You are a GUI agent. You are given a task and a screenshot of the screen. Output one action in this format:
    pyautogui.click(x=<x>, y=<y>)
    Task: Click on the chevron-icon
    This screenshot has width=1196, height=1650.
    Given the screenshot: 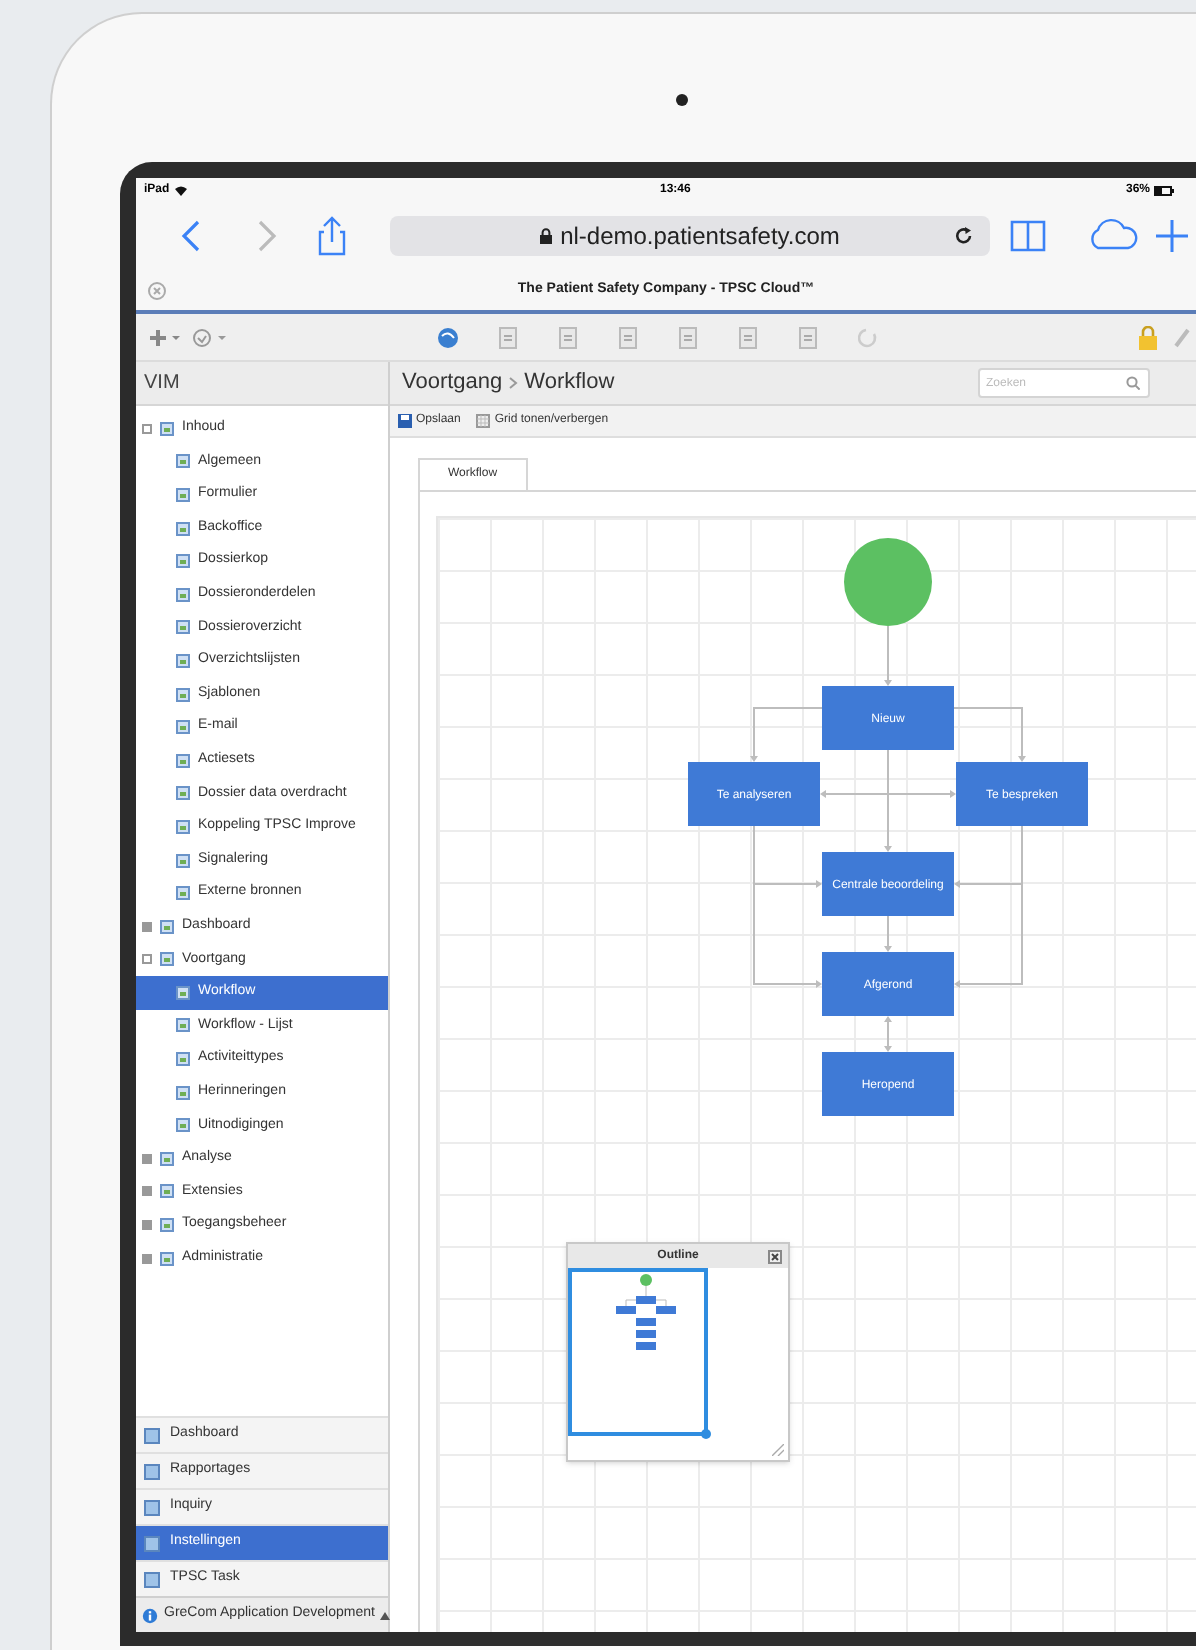 What is the action you would take?
    pyautogui.click(x=513, y=383)
    